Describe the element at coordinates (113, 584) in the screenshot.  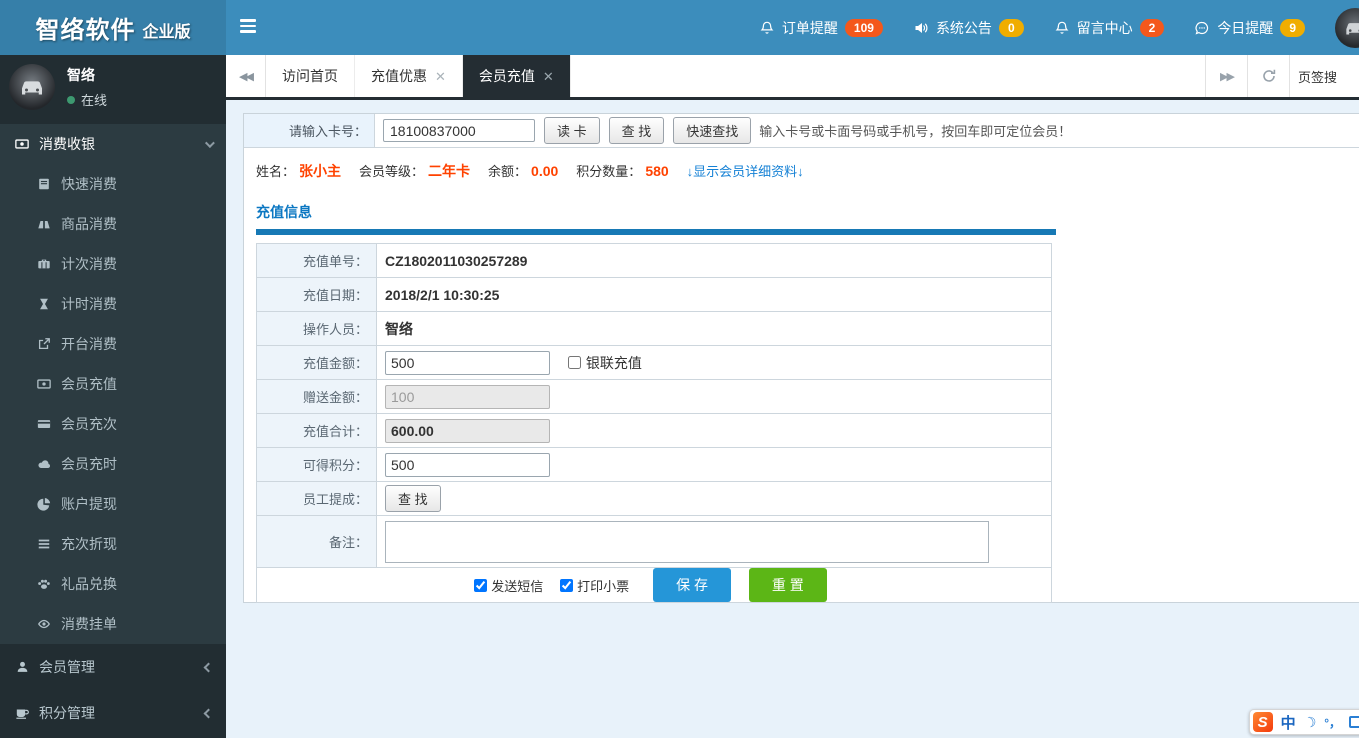
I see `sidebar-item-gift-exchange: 礼品兑换` at that location.